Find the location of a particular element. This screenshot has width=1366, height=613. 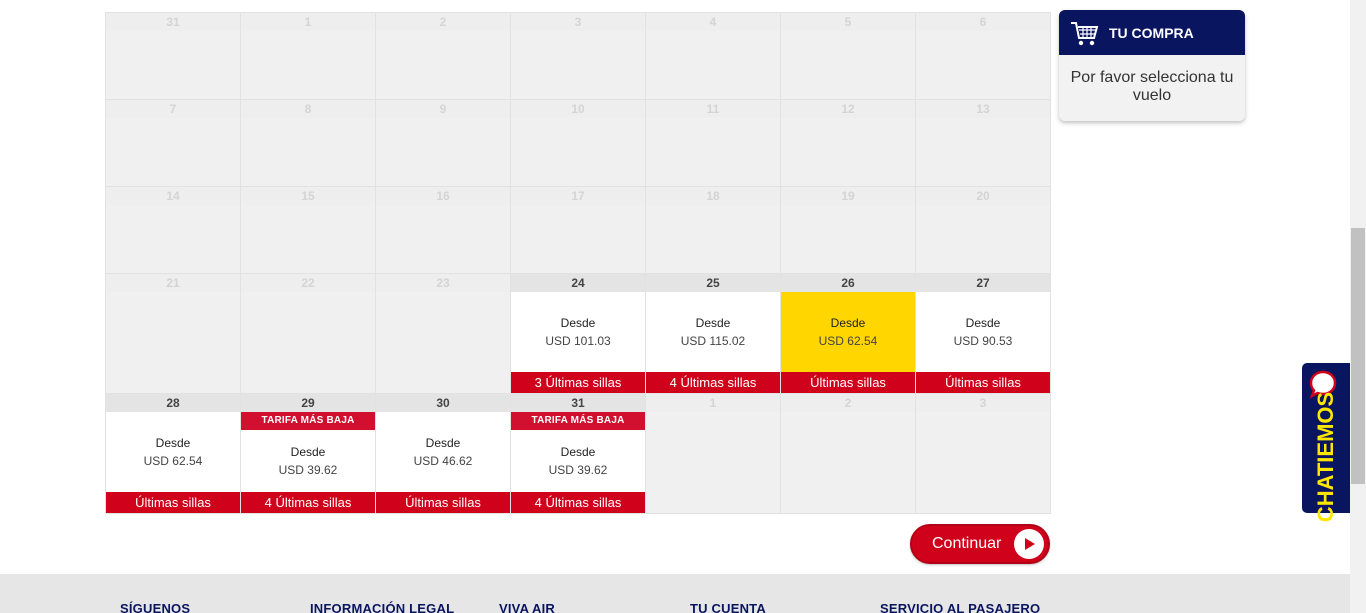

day-number: 7 is located at coordinates (173, 109).